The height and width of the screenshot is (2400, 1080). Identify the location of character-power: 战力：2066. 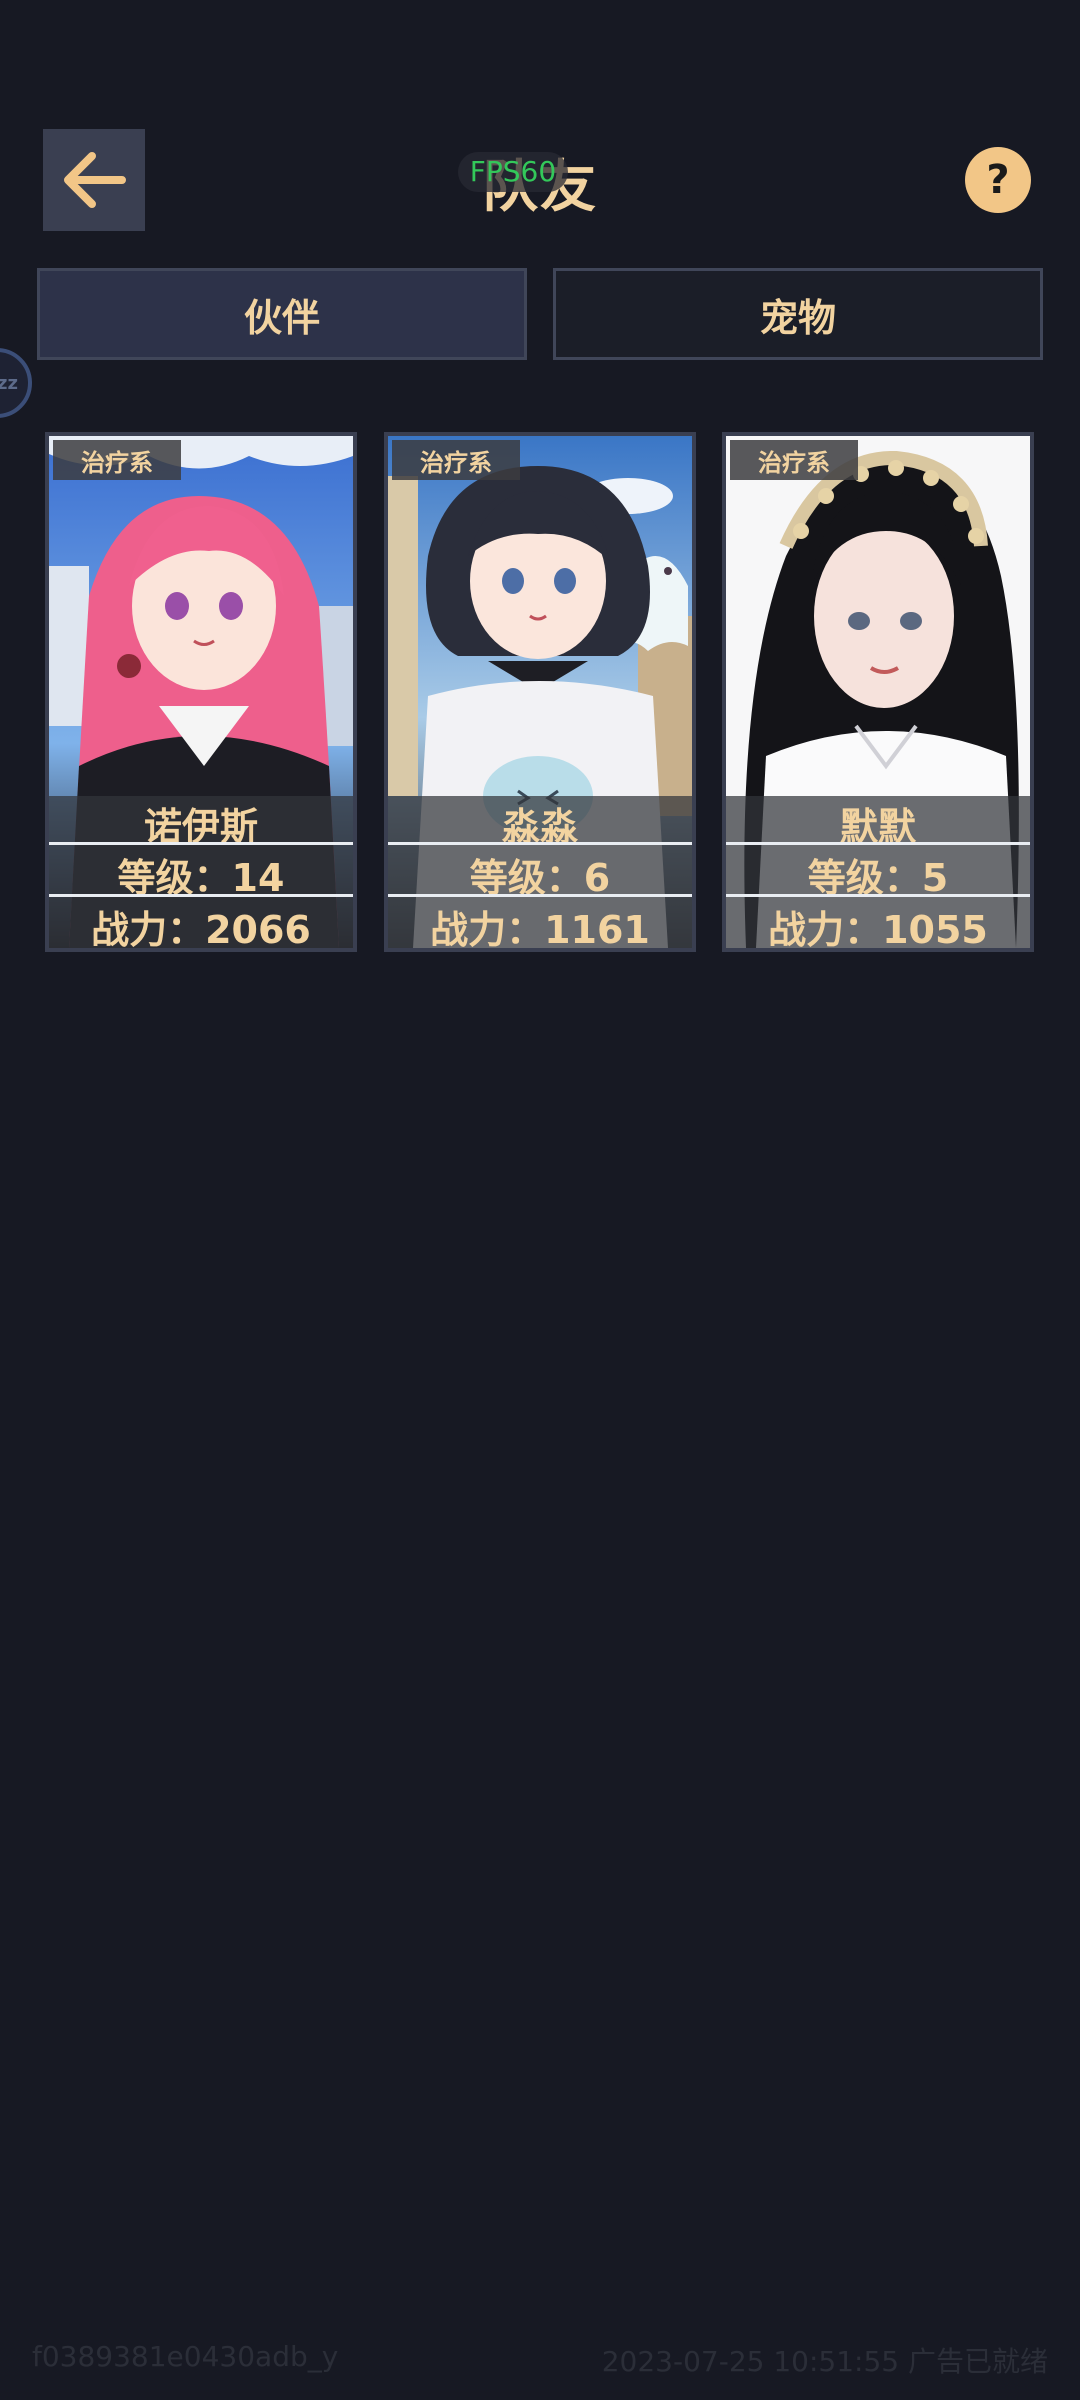
(201, 930).